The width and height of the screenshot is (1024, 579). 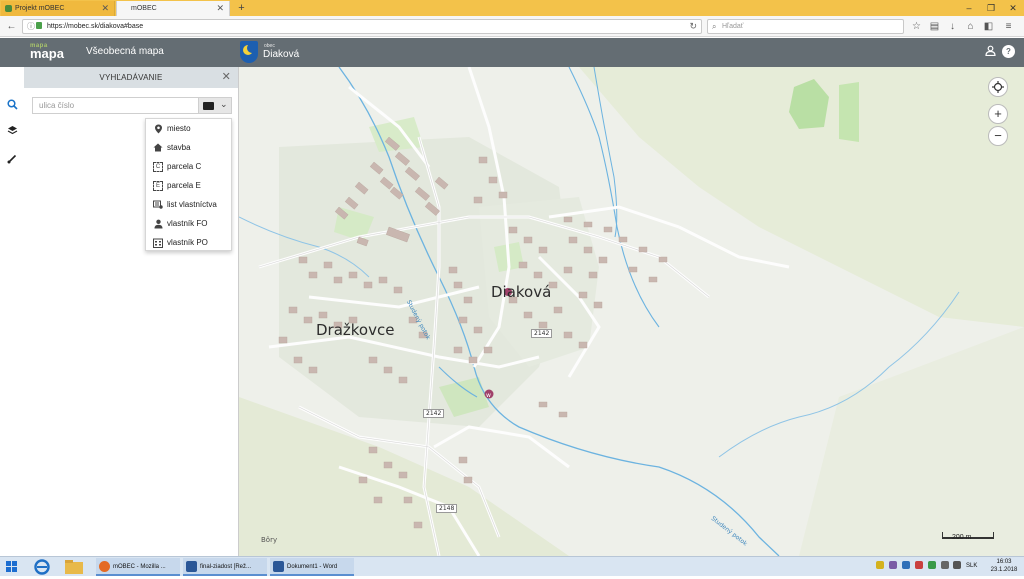 What do you see at coordinates (224, 104) in the screenshot?
I see `chevron-down-icon: ⌄` at bounding box center [224, 104].